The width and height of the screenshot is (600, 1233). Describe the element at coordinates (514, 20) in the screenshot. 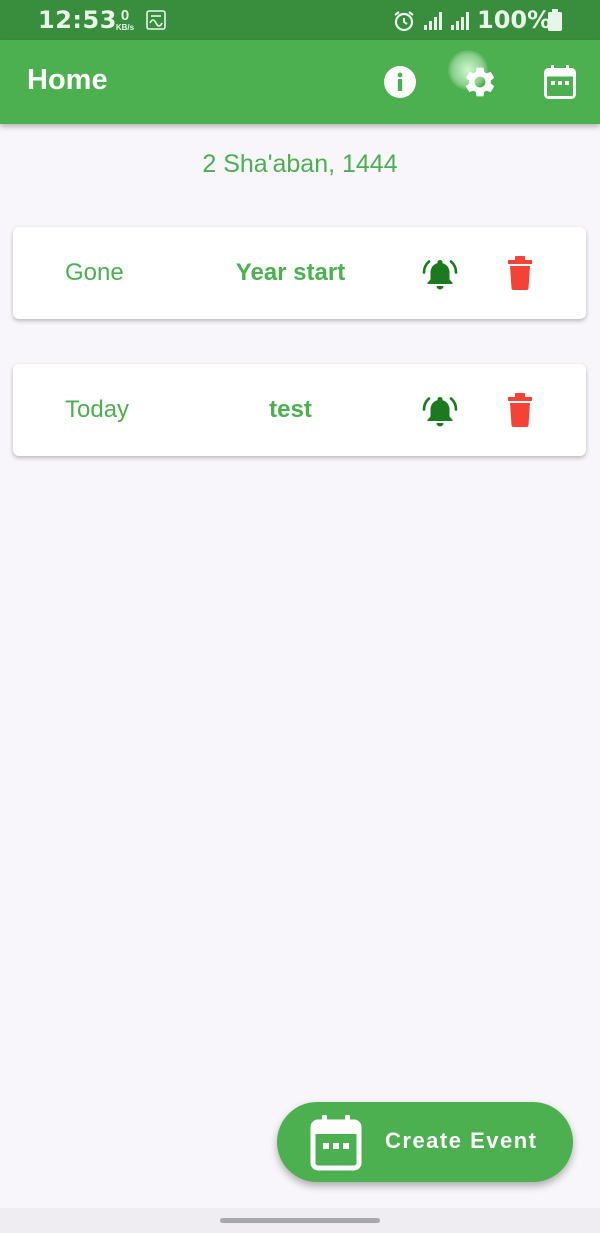

I see `battery-percent: 100%` at that location.